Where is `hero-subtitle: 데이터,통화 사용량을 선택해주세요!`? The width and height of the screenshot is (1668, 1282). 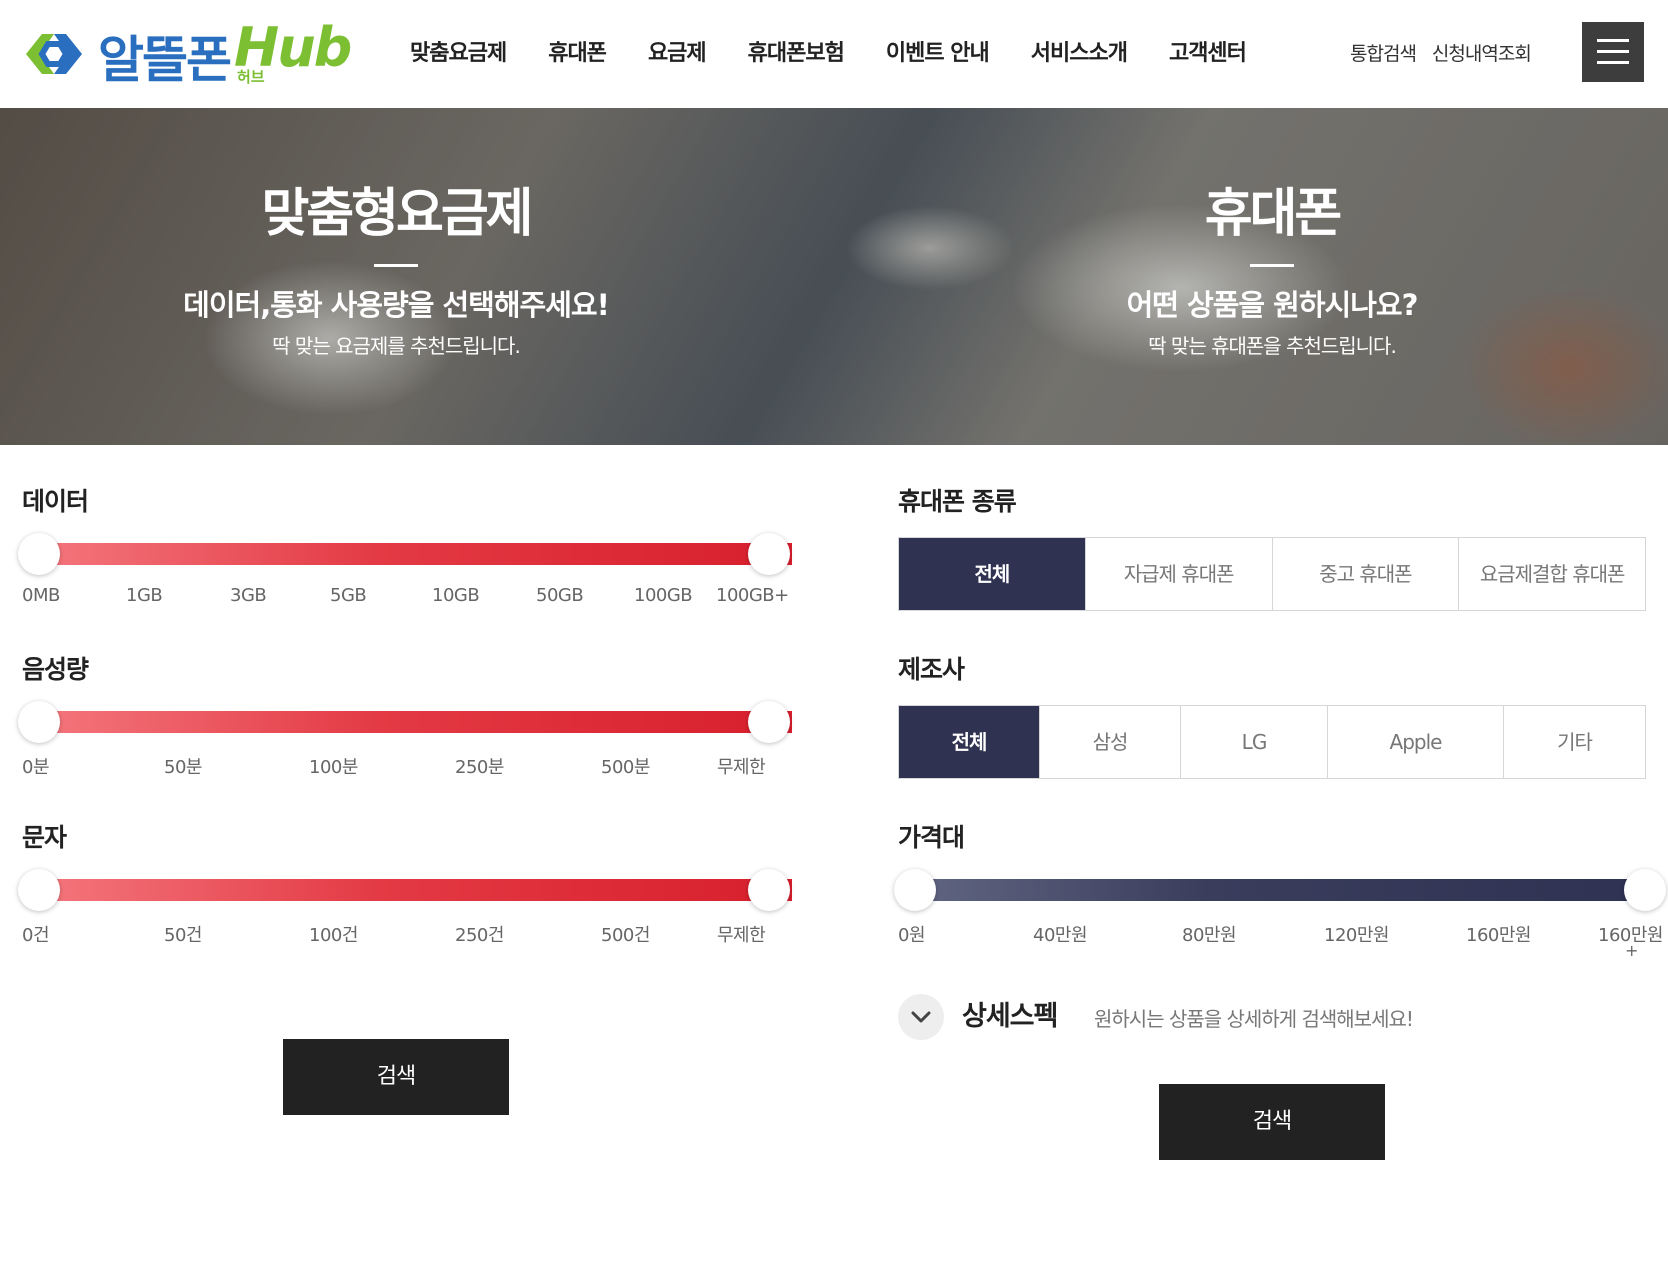 hero-subtitle: 데이터,통화 사용량을 선택해주세요! is located at coordinates (396, 305).